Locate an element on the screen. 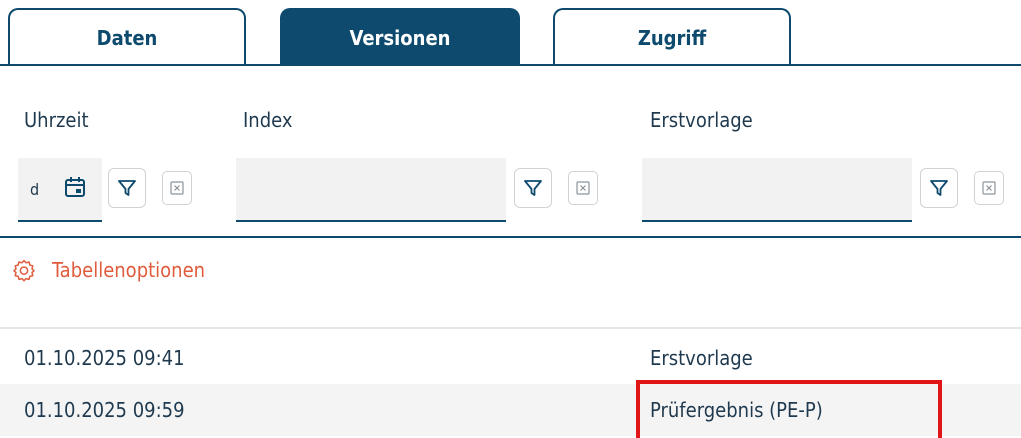 Image resolution: width=1021 pixels, height=438 pixels. first-submission-filter-button is located at coordinates (939, 188).